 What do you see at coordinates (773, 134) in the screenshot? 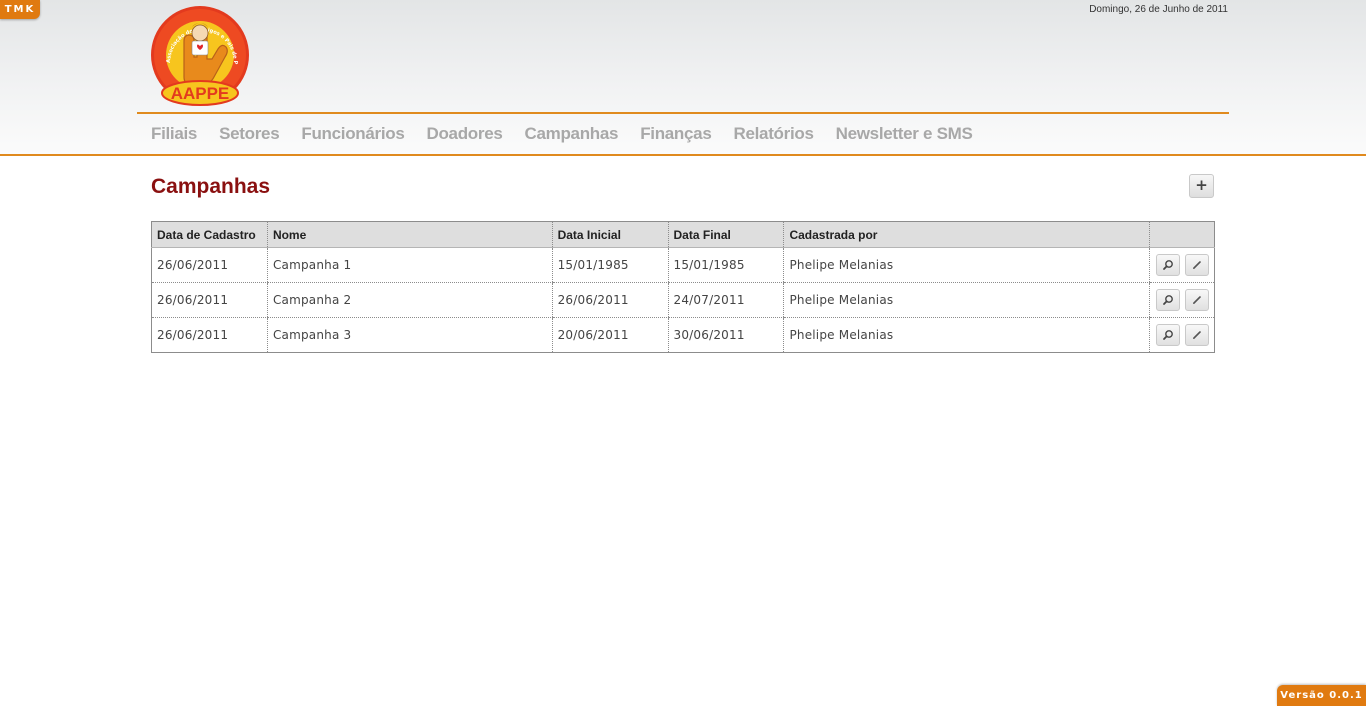
I see `nav-item-relatorios: Relatórios` at bounding box center [773, 134].